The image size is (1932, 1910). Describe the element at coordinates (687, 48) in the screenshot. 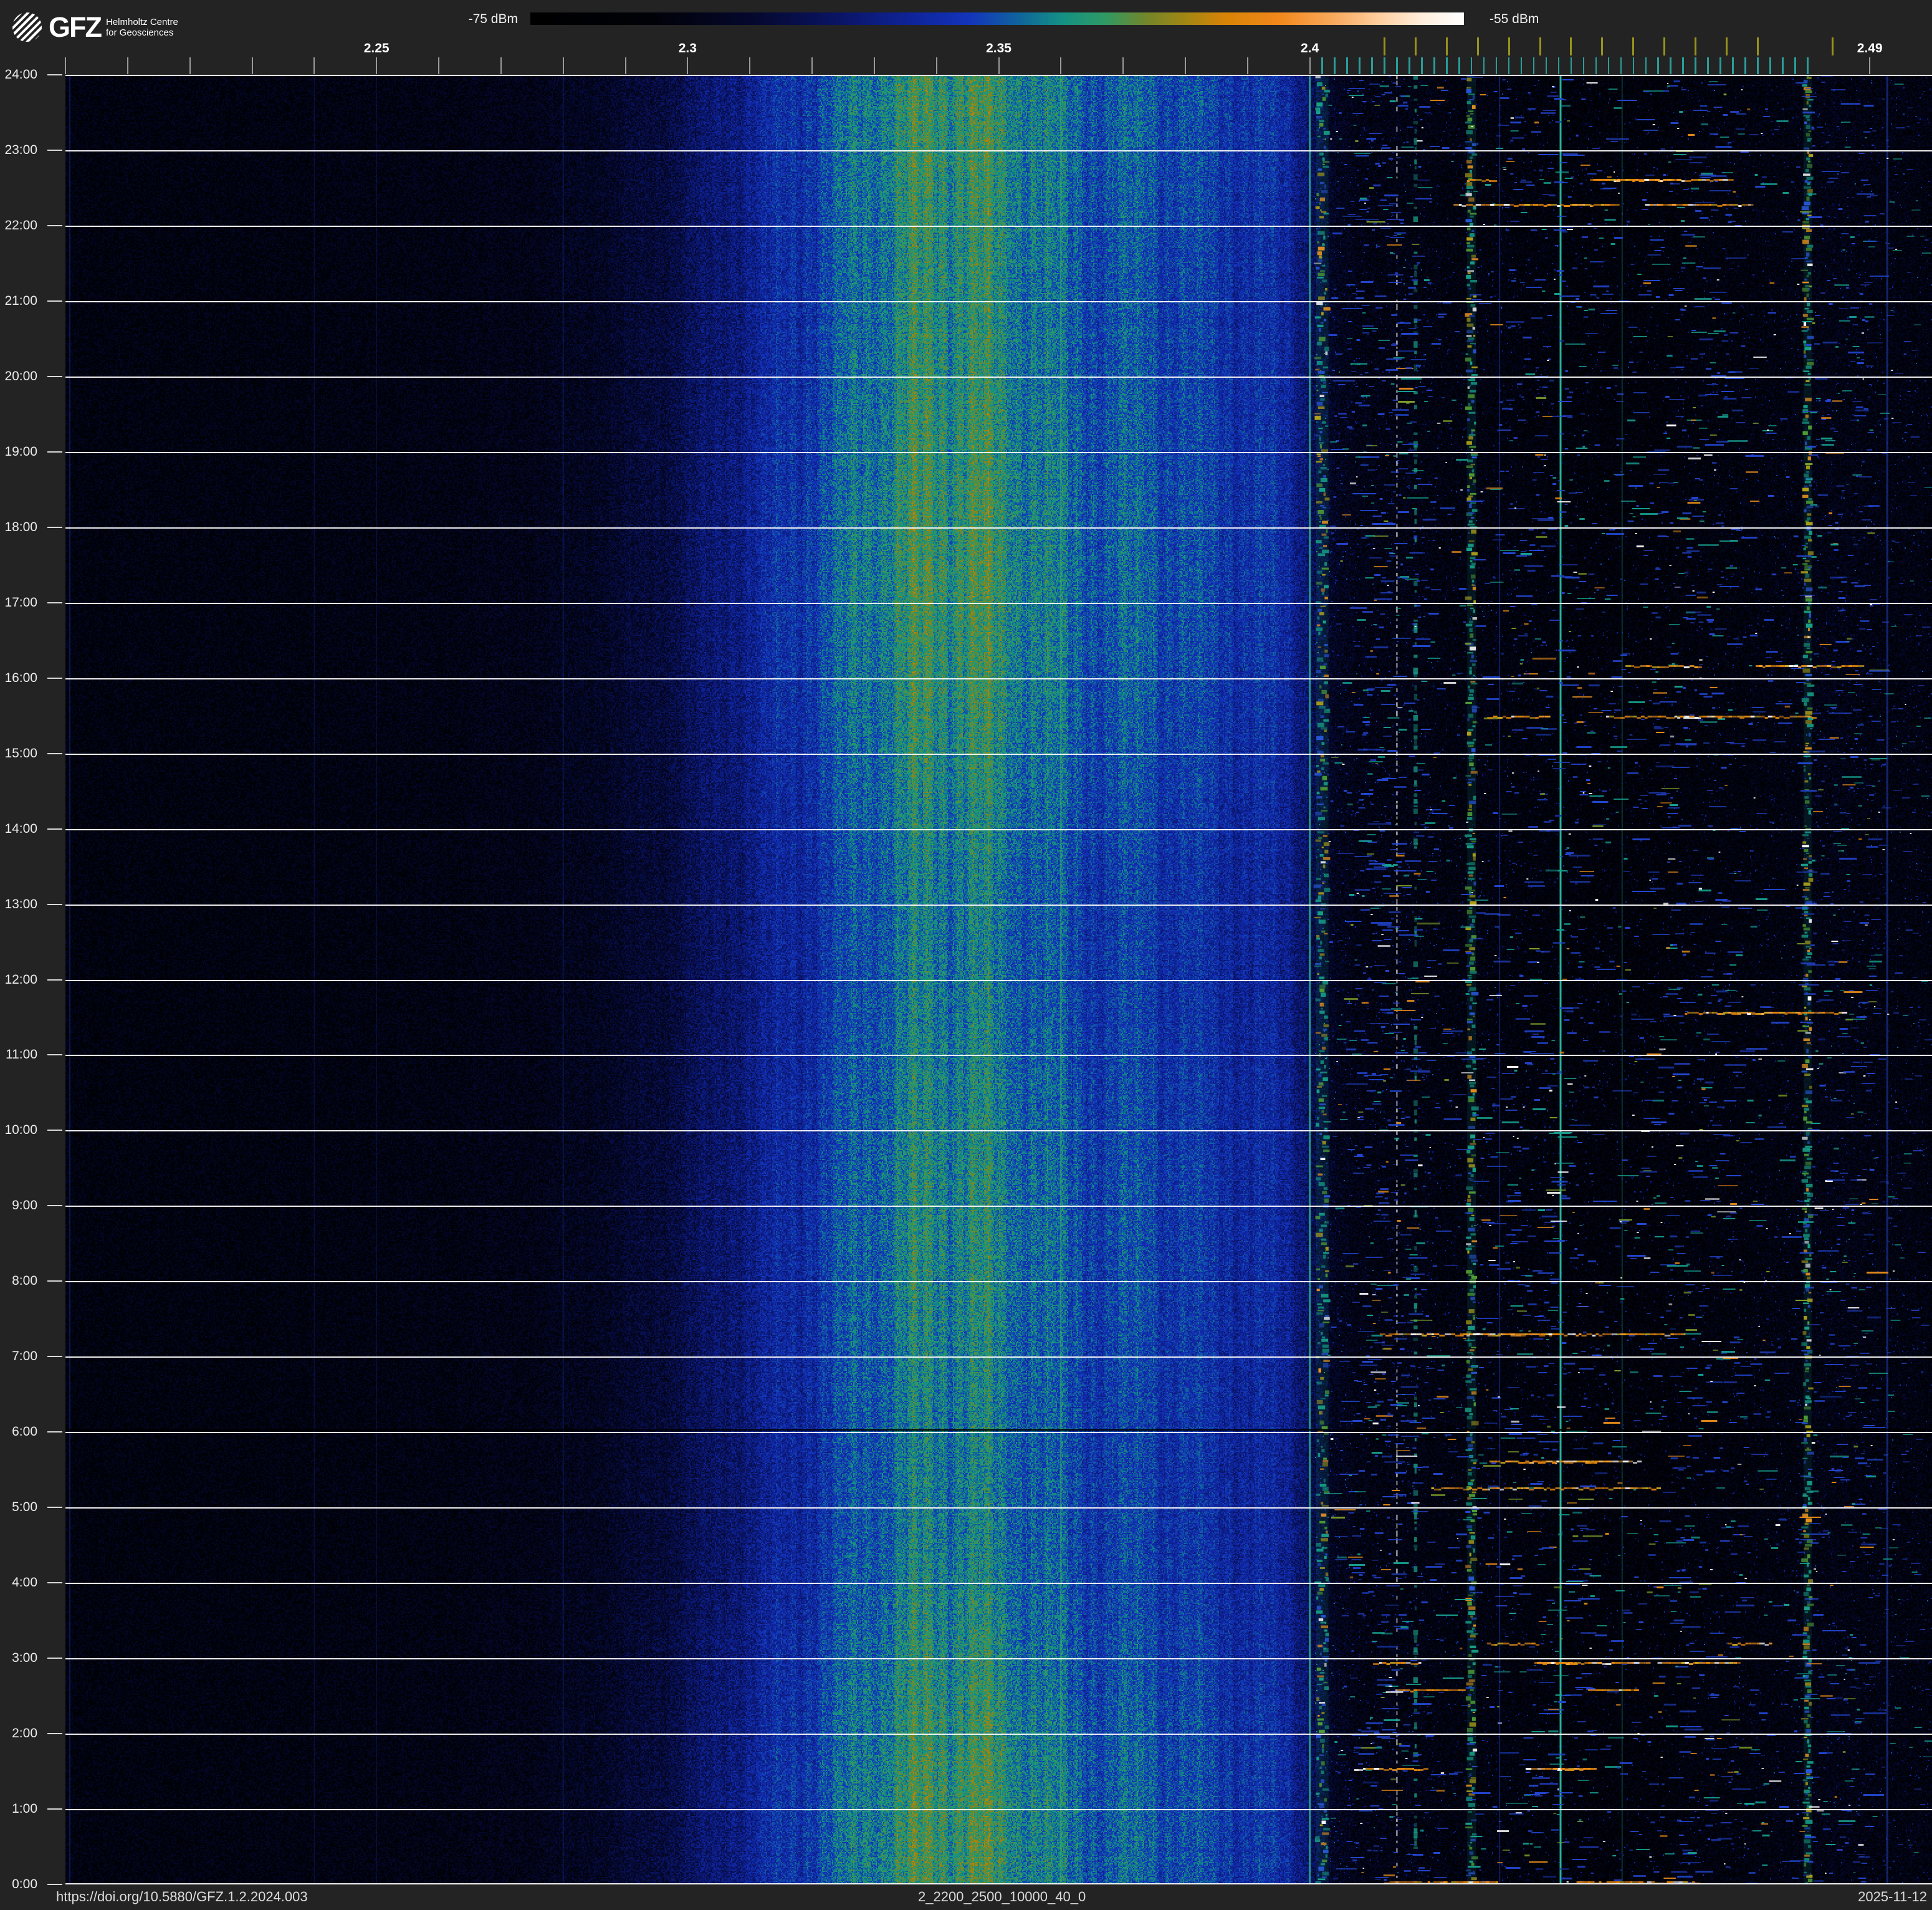

I see `freq-axis-label: 2.3` at that location.